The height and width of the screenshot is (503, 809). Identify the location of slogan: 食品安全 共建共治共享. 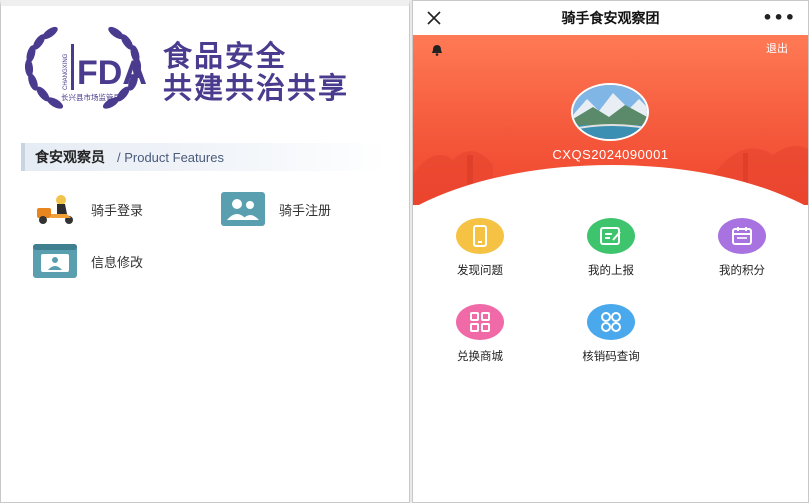
(256, 72).